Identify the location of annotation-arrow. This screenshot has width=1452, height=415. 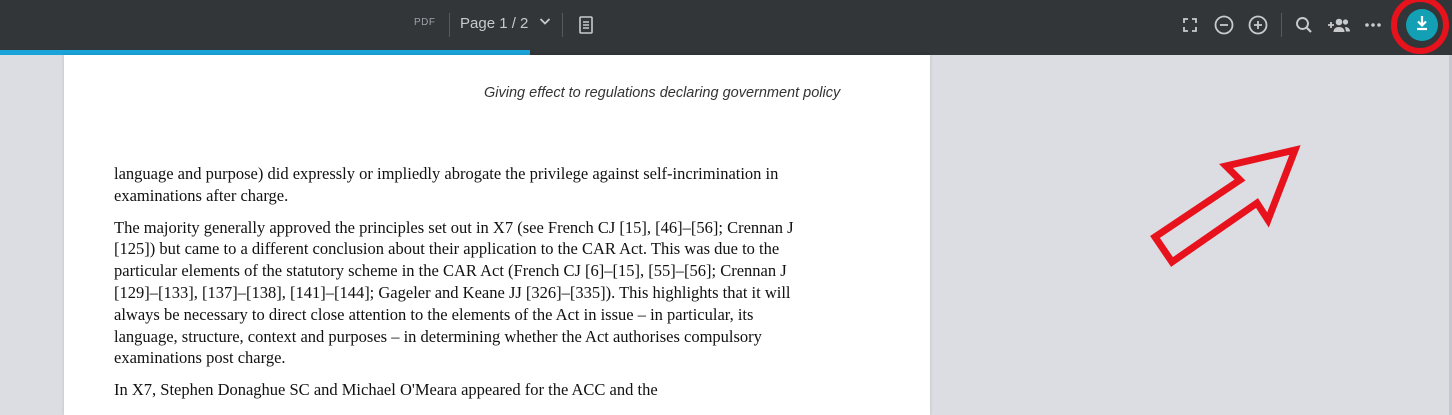
(1225, 206).